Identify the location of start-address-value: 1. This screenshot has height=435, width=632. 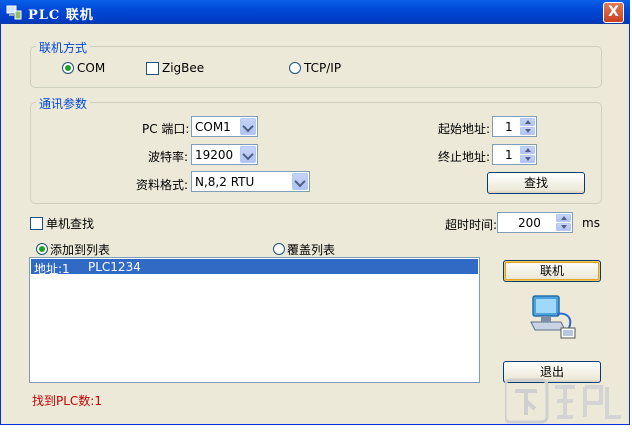
(509, 127).